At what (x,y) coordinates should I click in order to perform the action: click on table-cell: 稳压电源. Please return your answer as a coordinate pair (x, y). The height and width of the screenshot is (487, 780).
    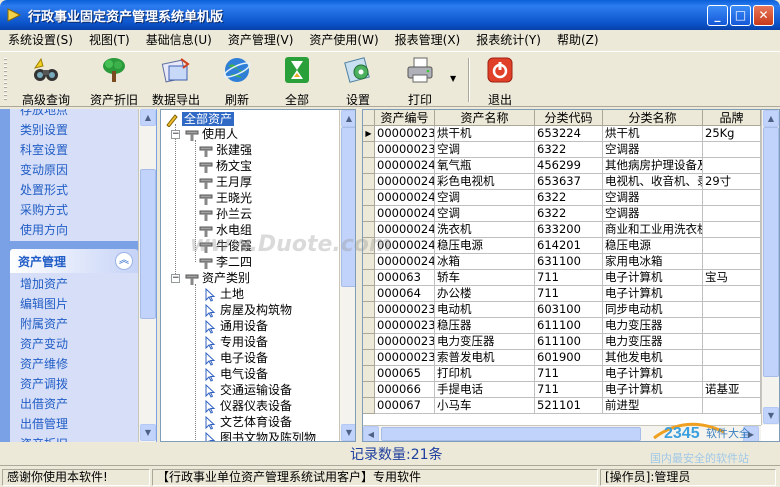
    Looking at the image, I should click on (653, 246).